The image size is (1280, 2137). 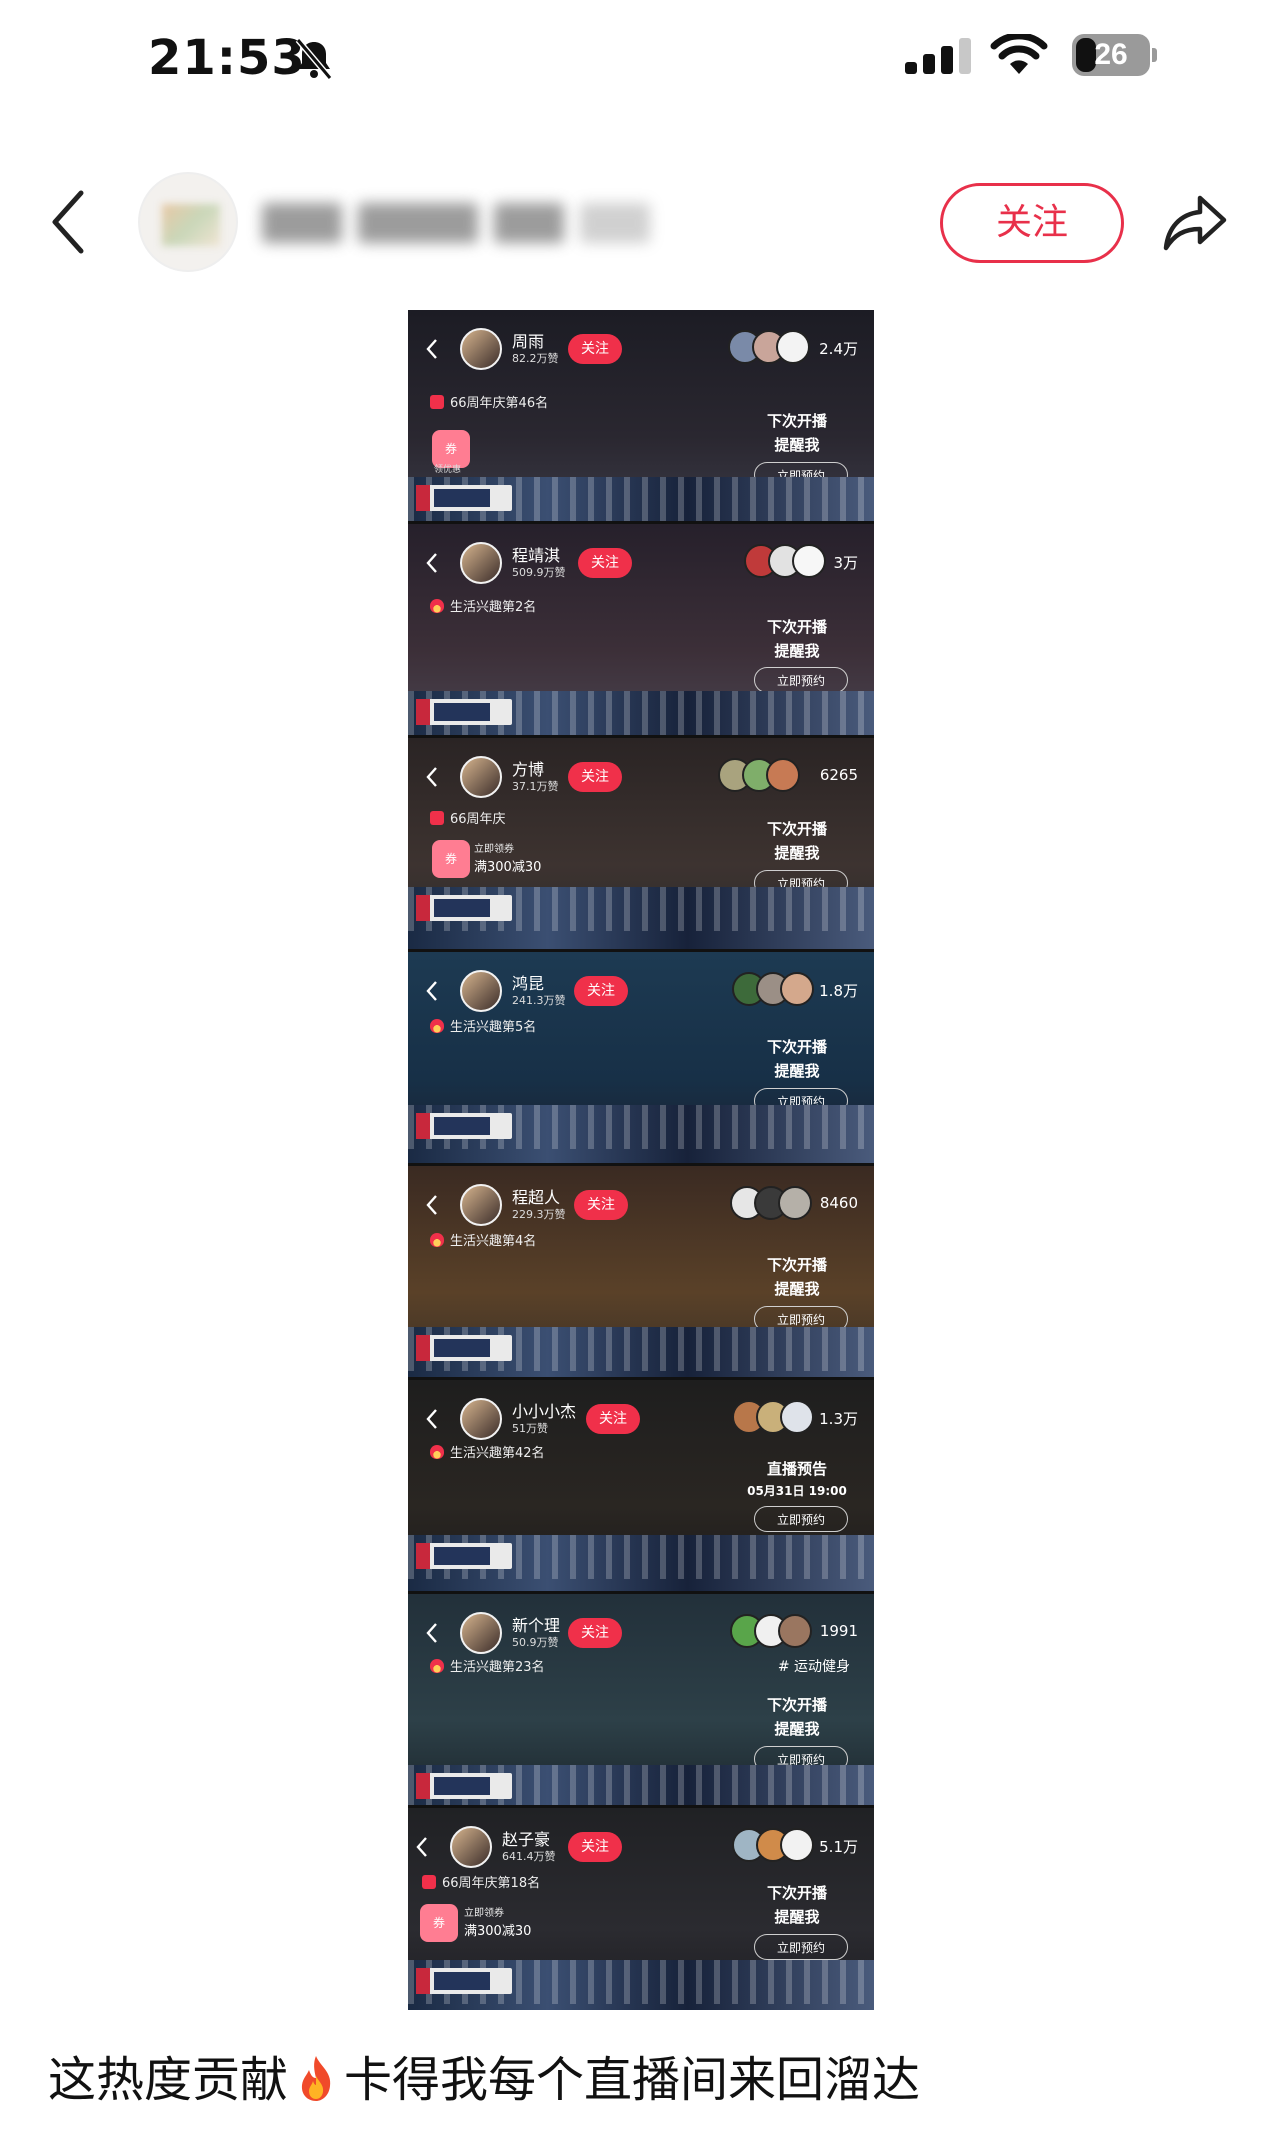 I want to click on streamer-name: 周雨, so click(x=528, y=341).